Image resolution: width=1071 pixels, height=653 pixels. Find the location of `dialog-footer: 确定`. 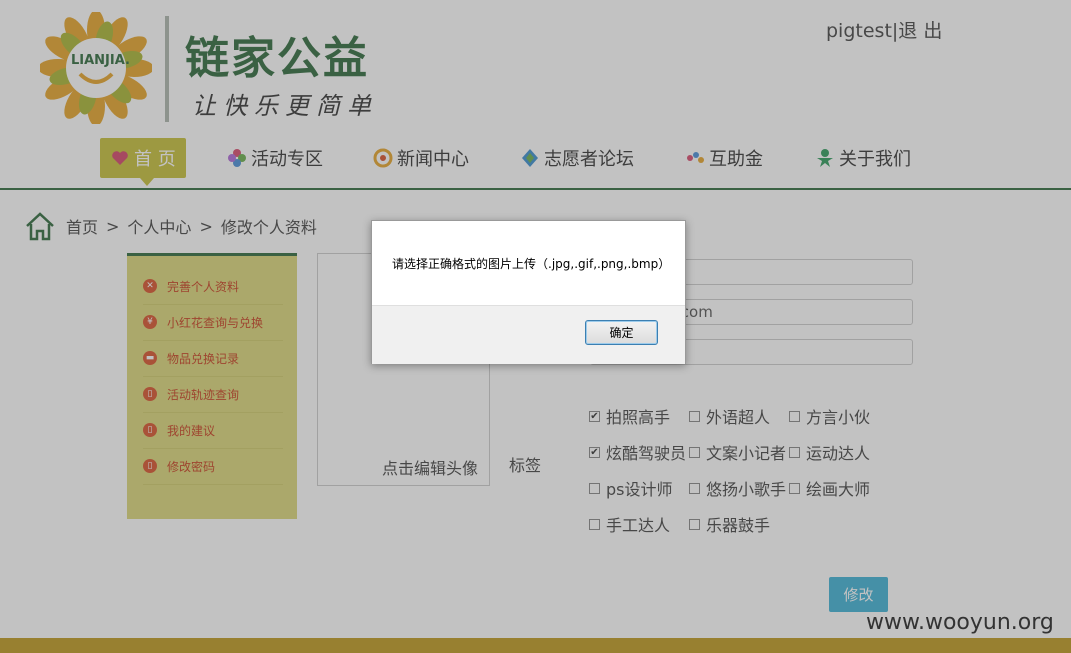

dialog-footer: 确定 is located at coordinates (528, 334).